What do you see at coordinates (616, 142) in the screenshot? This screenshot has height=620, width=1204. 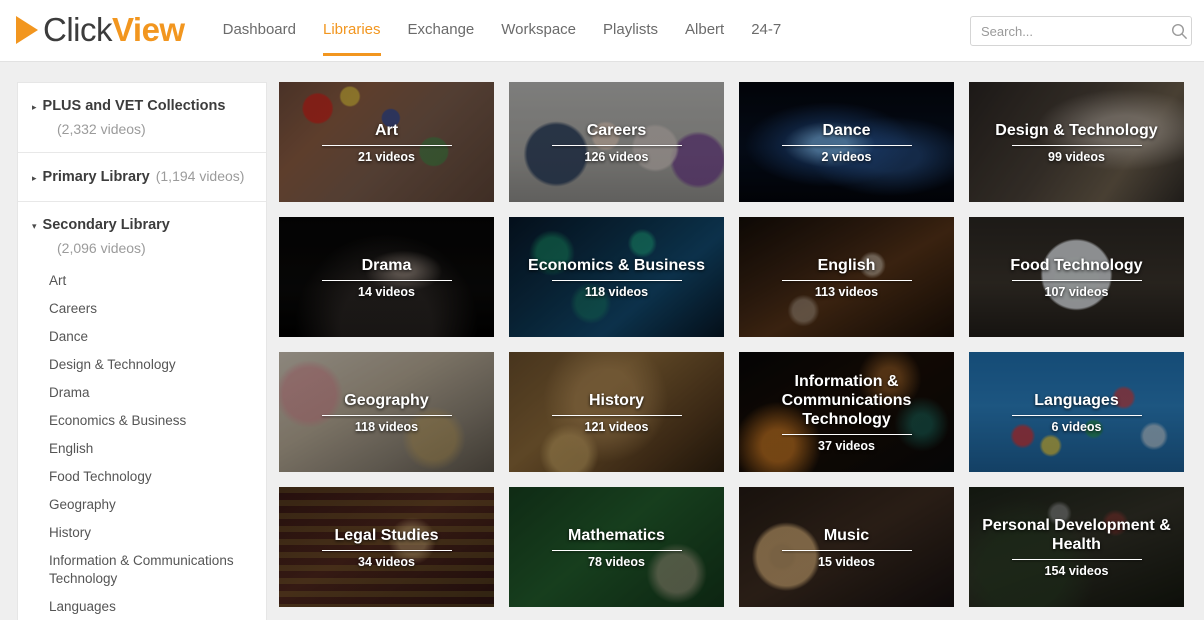 I see `subject-tile-careers: Careers 126 videos` at bounding box center [616, 142].